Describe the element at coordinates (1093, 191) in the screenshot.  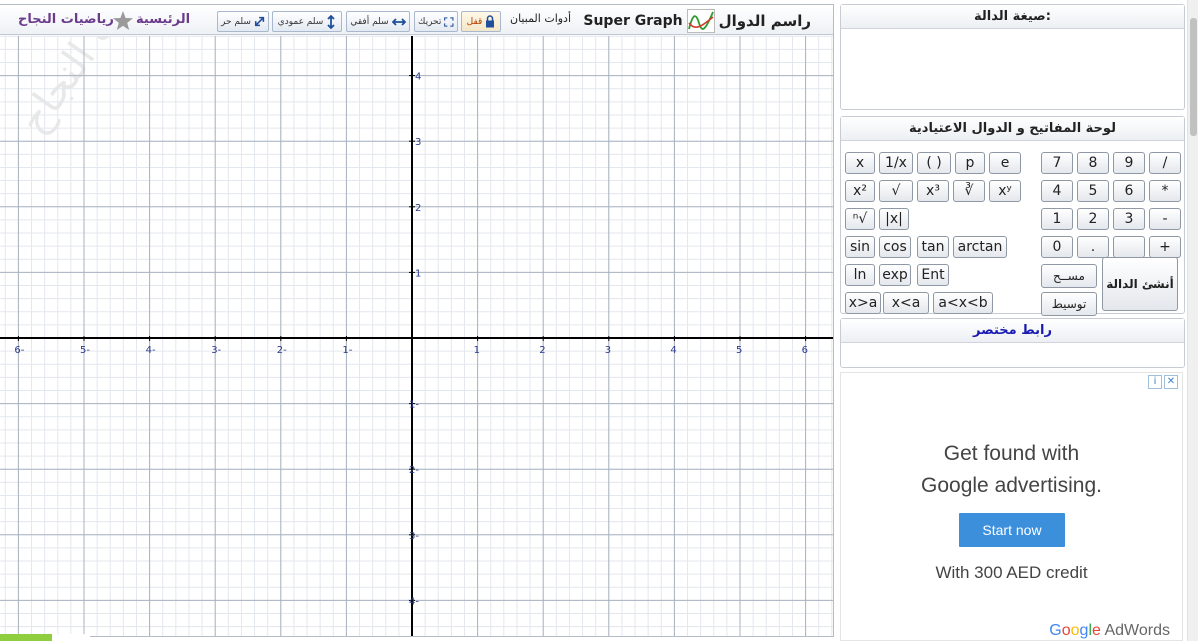
I see `number-key: 5` at that location.